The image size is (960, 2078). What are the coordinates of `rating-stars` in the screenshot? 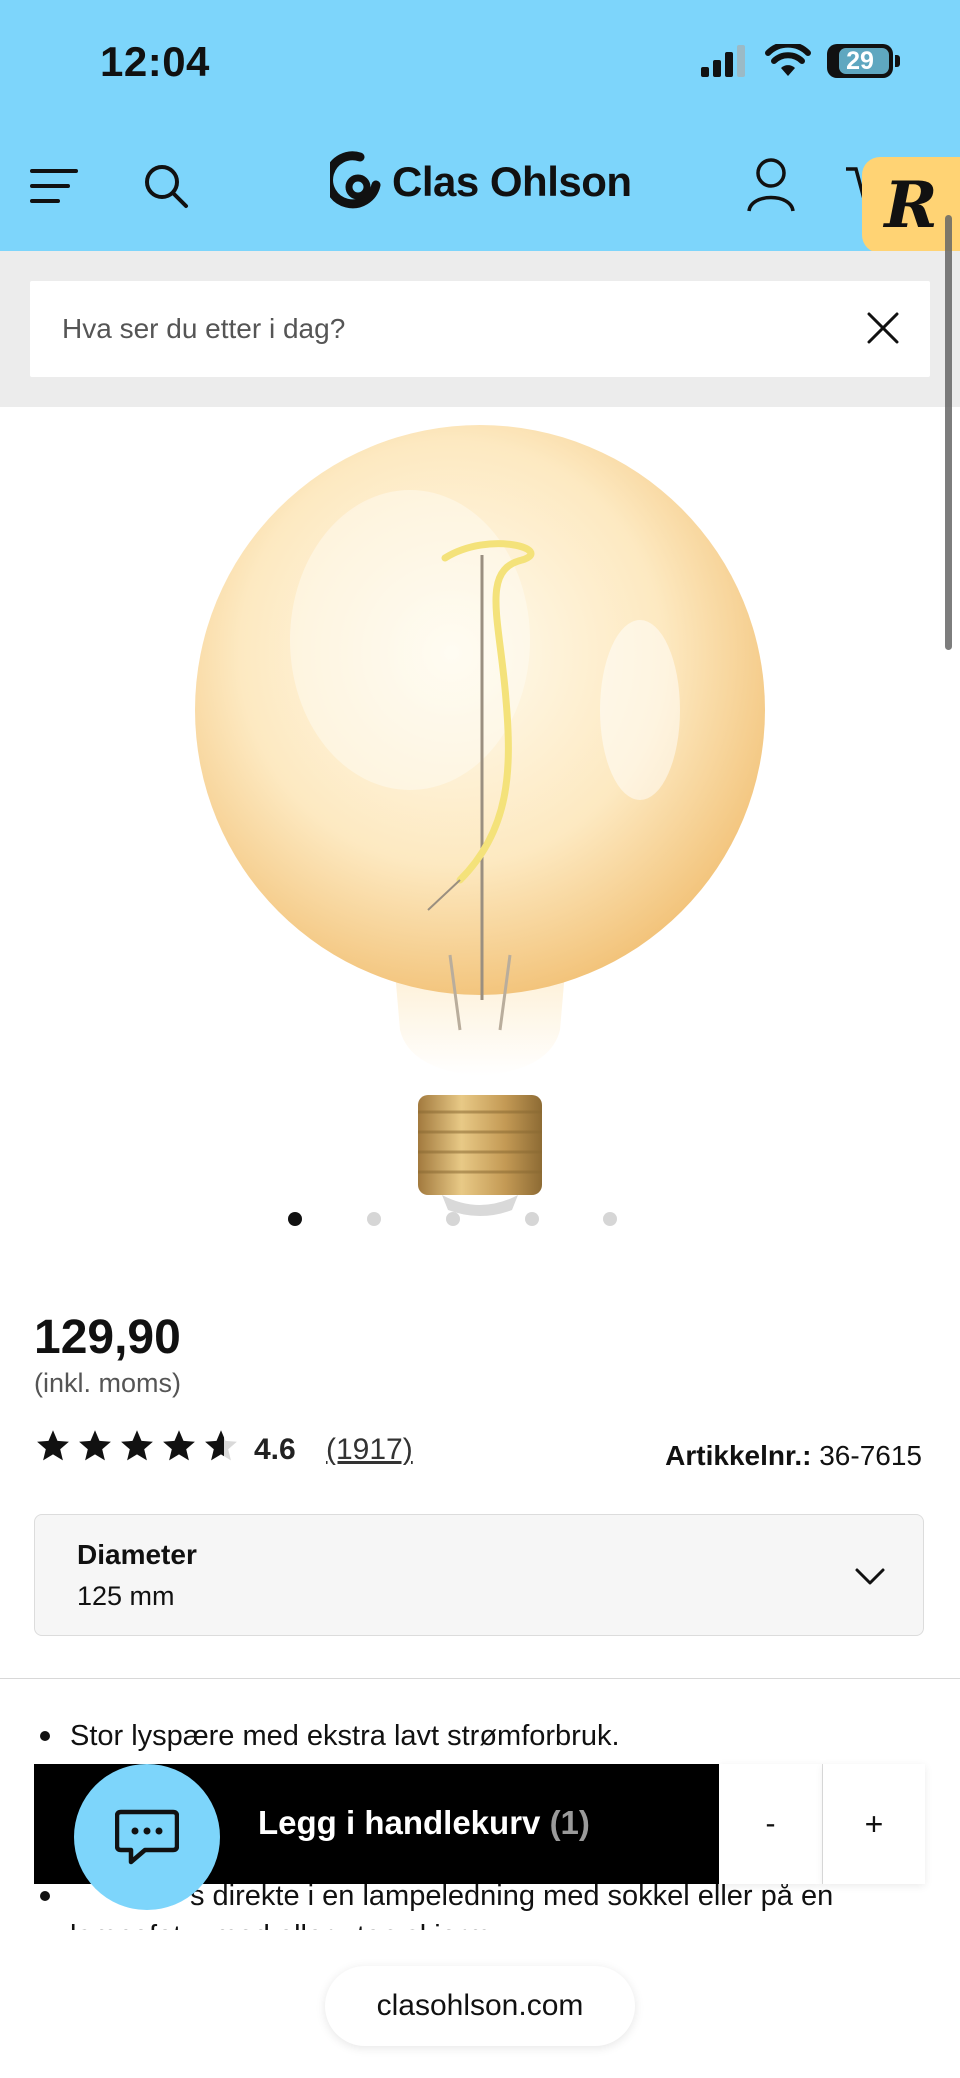 It's located at (137, 1446).